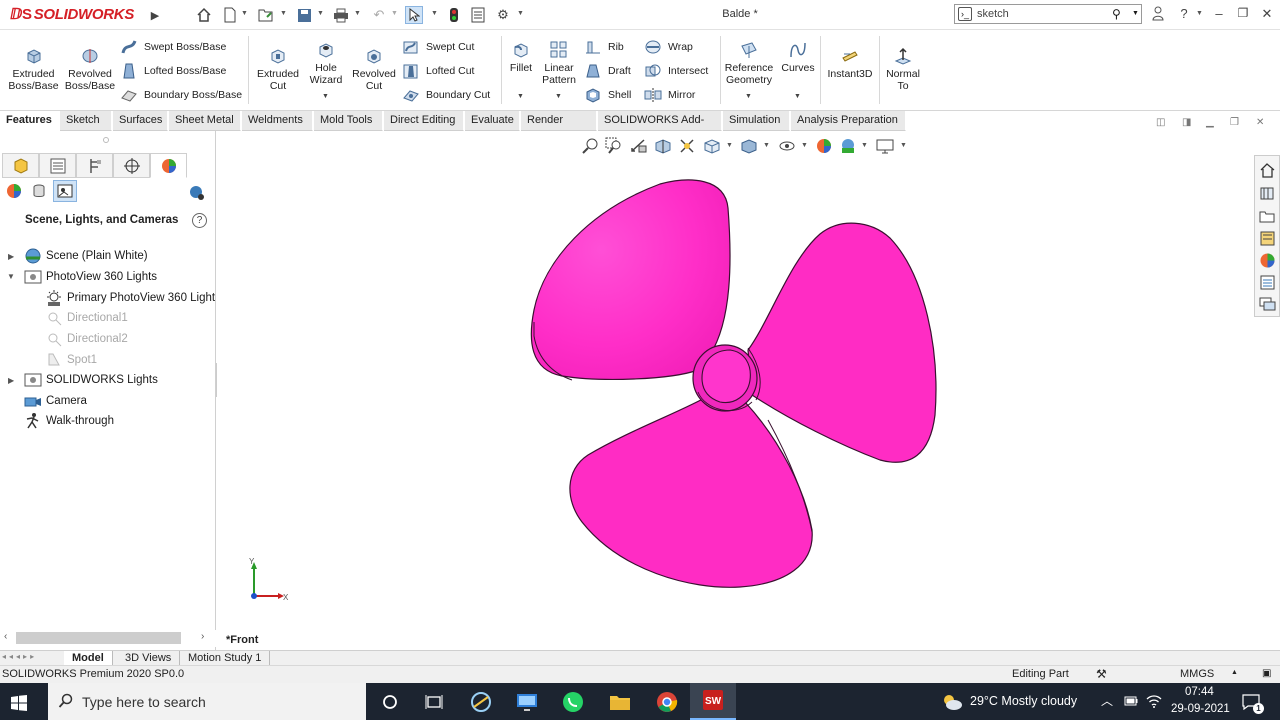 Image resolution: width=1280 pixels, height=720 pixels. What do you see at coordinates (1267, 170) in the screenshot?
I see `solidworks-resources-icon` at bounding box center [1267, 170].